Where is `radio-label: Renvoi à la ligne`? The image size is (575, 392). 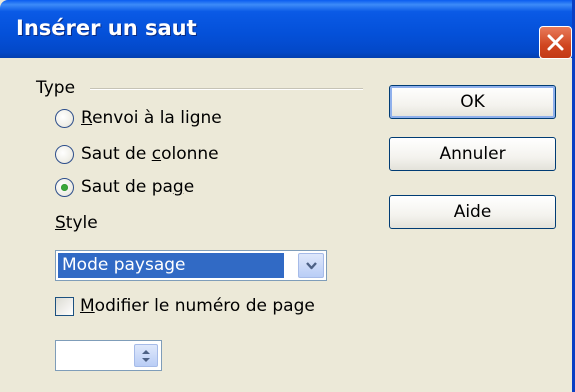
radio-label: Renvoi à la ligne is located at coordinates (151, 118).